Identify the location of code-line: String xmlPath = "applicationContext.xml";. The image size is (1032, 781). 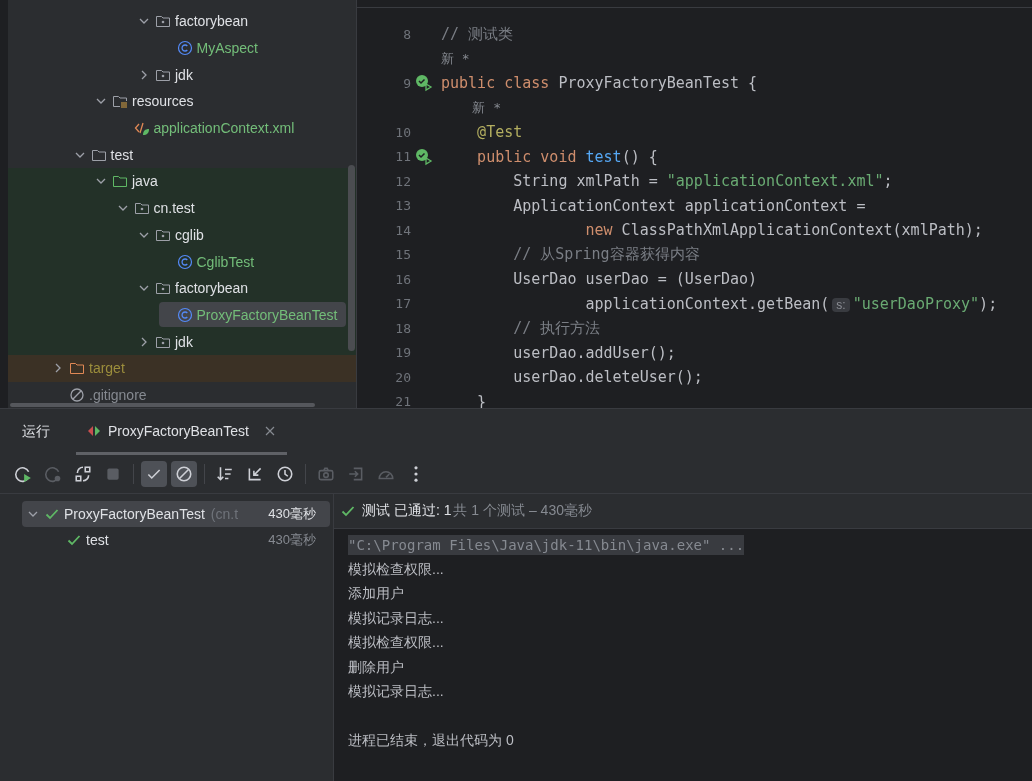
(702, 181).